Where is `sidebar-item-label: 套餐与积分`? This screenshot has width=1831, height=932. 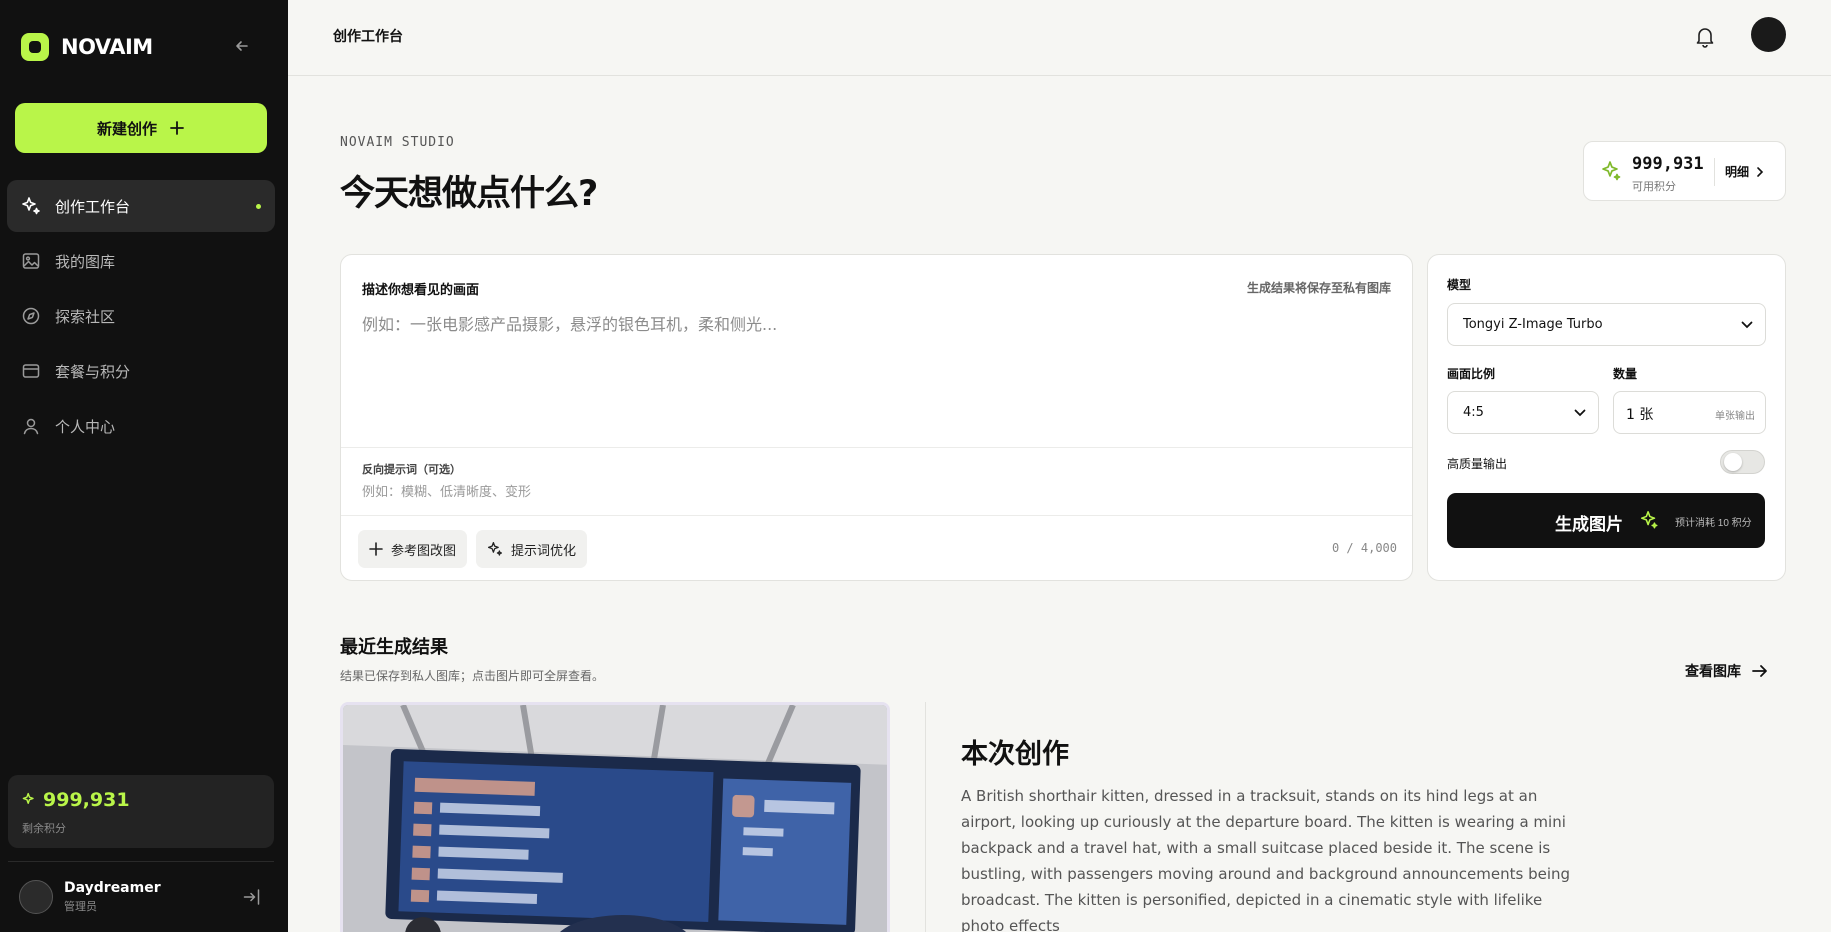 sidebar-item-label: 套餐与积分 is located at coordinates (93, 371).